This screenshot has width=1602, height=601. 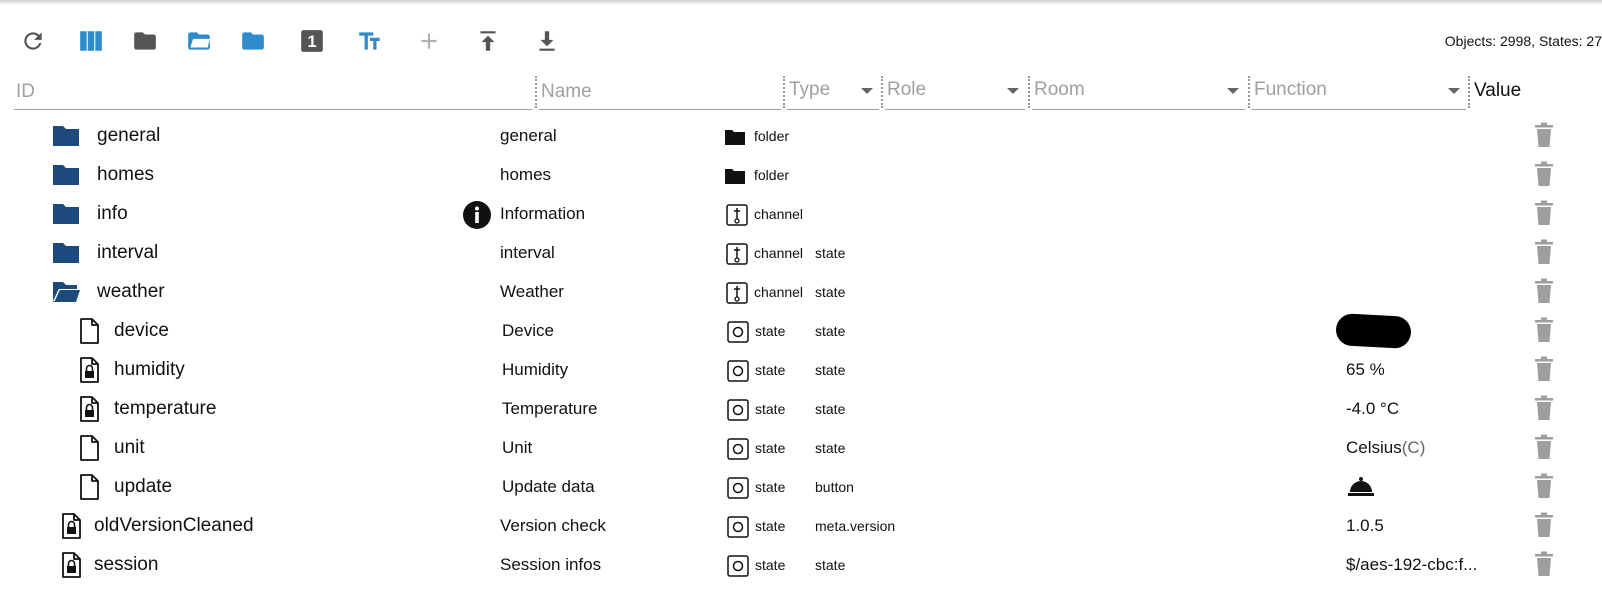 I want to click on file-icon, so click(x=89, y=487).